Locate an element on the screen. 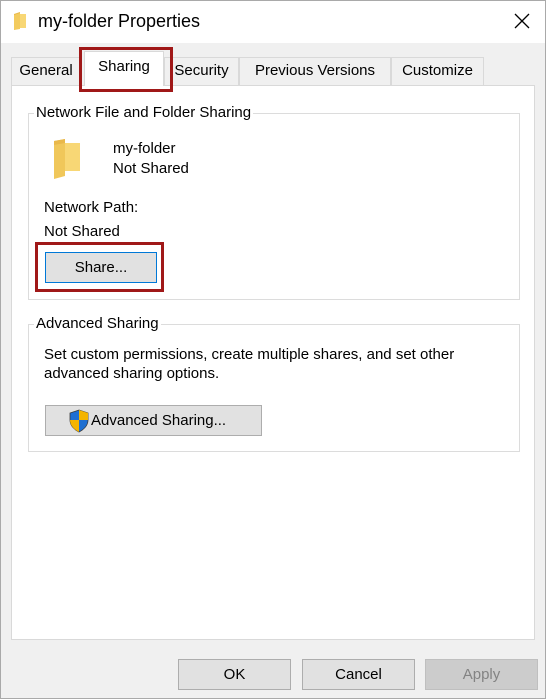 Image resolution: width=546 pixels, height=699 pixels. close-icon is located at coordinates (522, 21).